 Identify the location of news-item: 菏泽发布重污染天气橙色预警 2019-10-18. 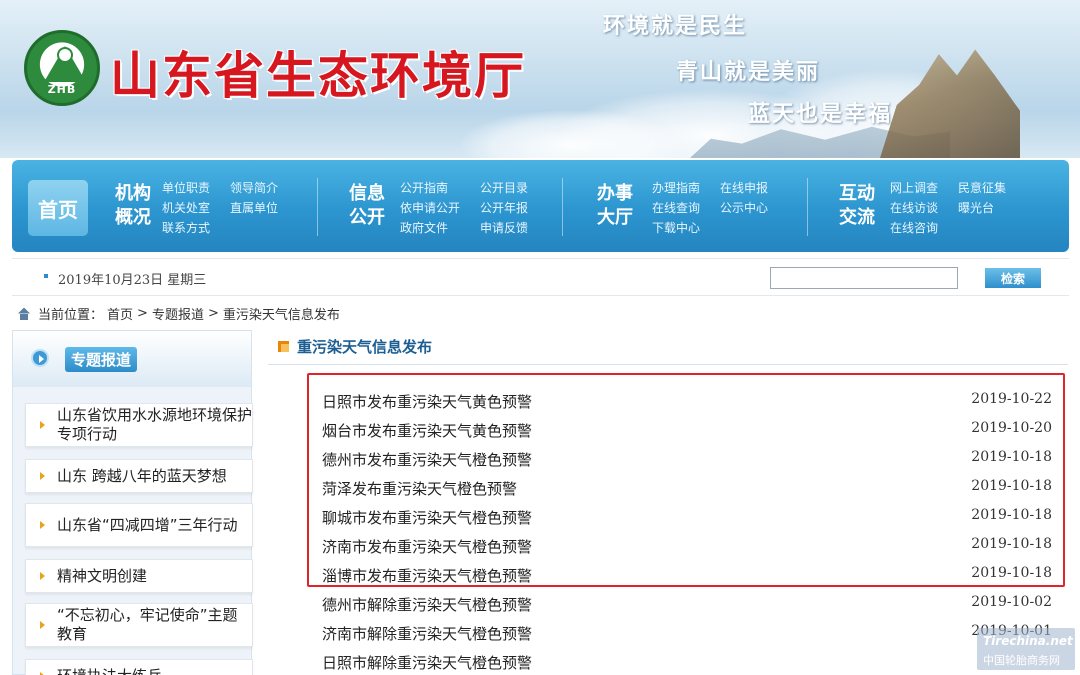
(687, 489).